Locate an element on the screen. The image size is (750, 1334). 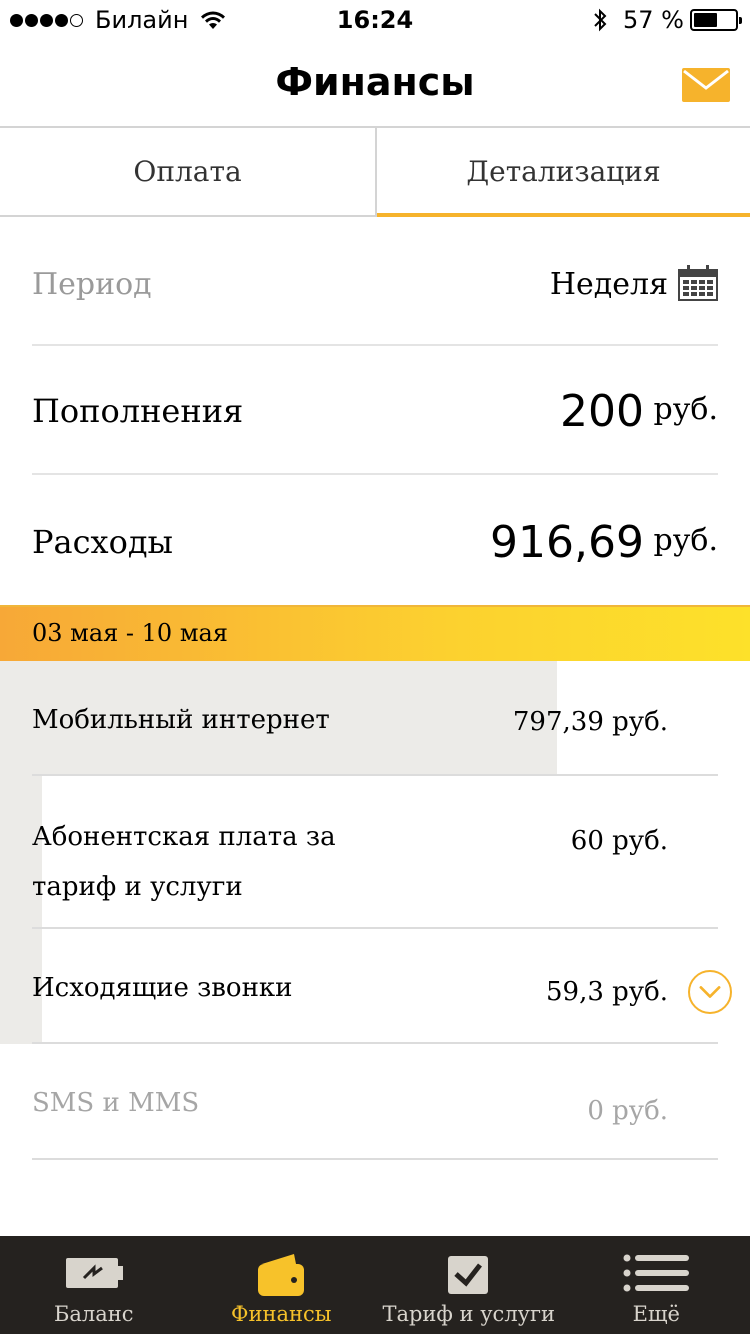
expense-label: Исходящие звонки is located at coordinates (162, 988).